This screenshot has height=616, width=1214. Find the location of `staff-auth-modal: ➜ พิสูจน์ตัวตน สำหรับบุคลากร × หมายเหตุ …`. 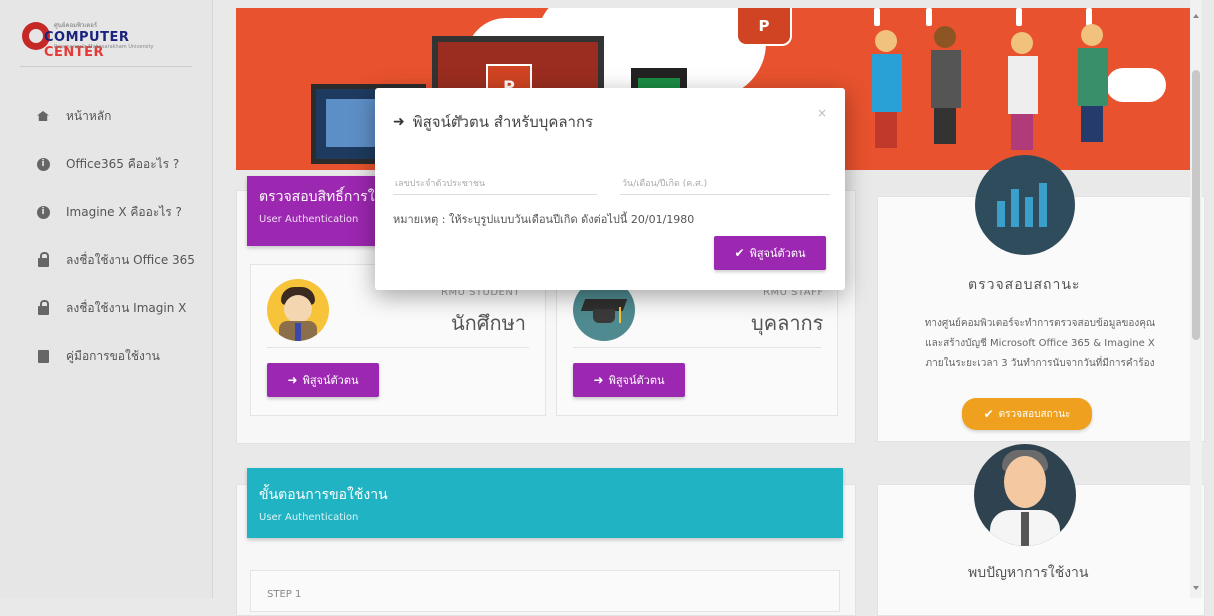

staff-auth-modal: ➜ พิสูจน์ตัวตน สำหรับบุคลากร × หมายเหตุ … is located at coordinates (610, 189).